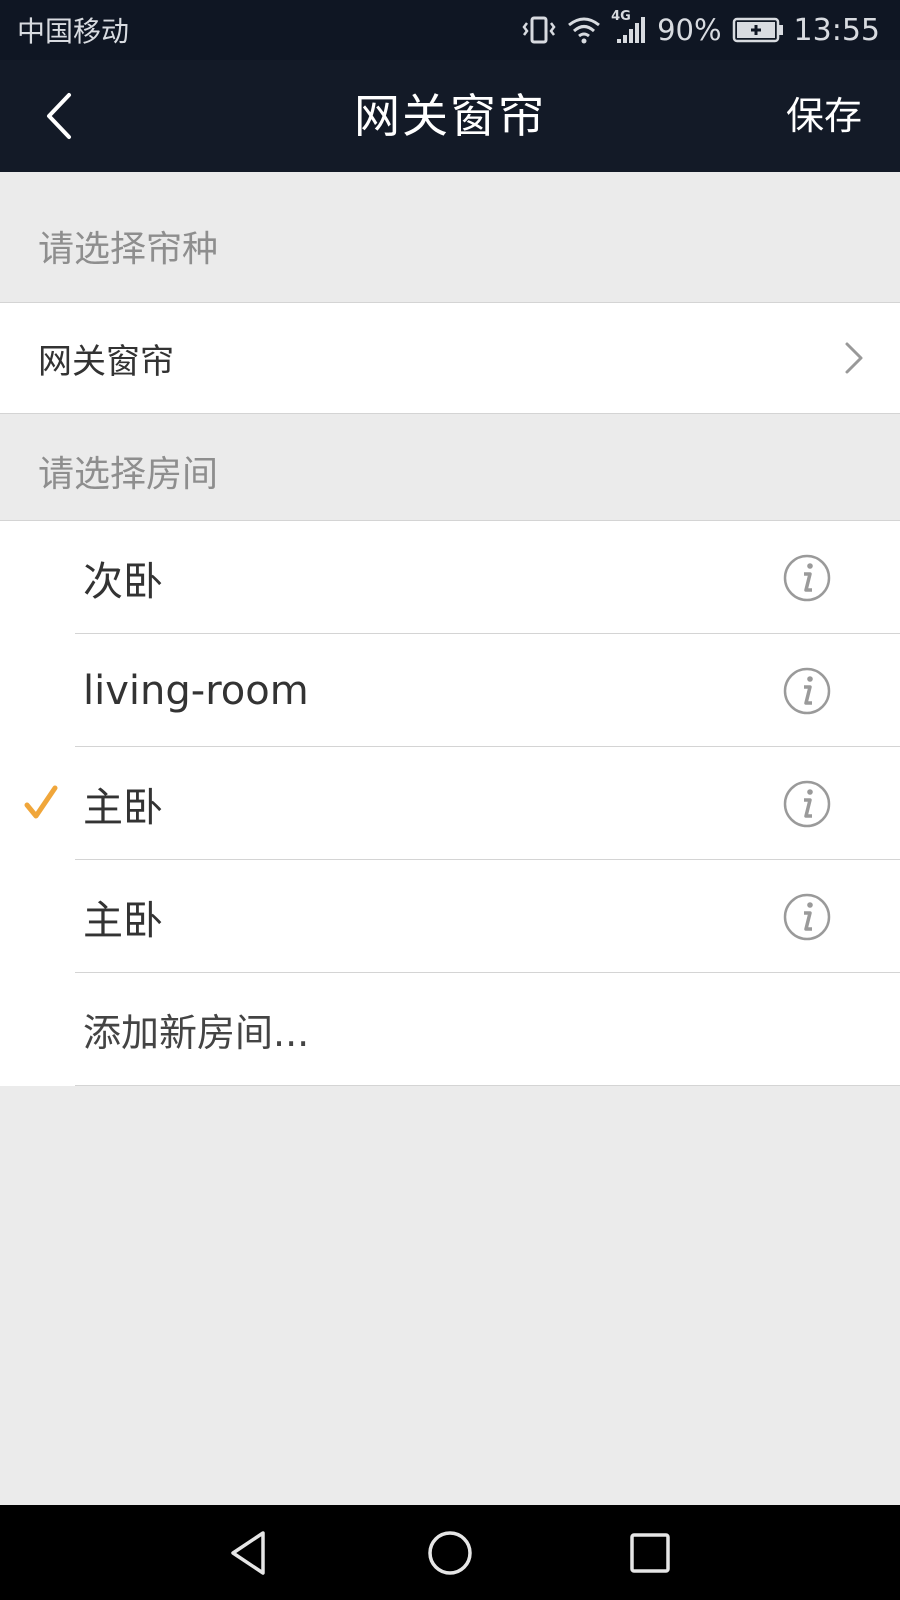 Image resolution: width=900 pixels, height=1600 pixels. What do you see at coordinates (621, 16) in the screenshot?
I see `network-type-label: 4G` at bounding box center [621, 16].